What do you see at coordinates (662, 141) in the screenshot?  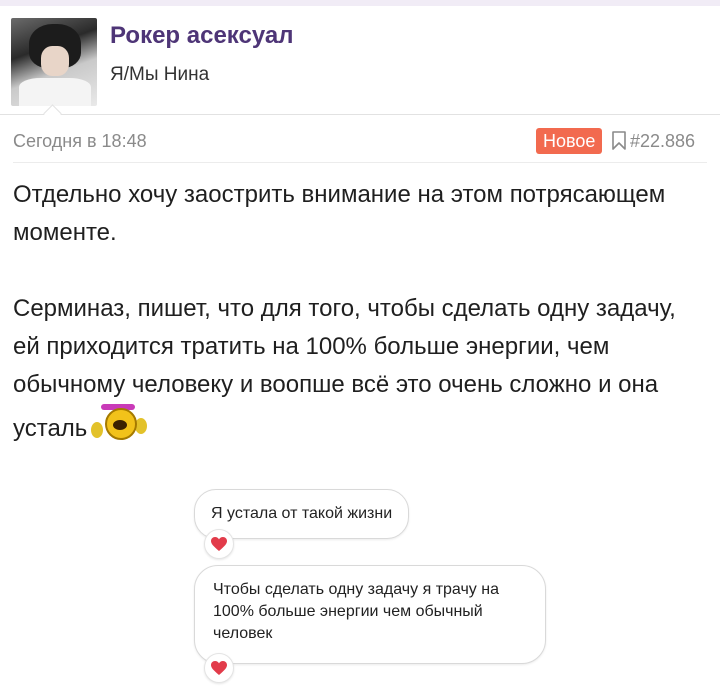 I see `post-number: #22.886` at bounding box center [662, 141].